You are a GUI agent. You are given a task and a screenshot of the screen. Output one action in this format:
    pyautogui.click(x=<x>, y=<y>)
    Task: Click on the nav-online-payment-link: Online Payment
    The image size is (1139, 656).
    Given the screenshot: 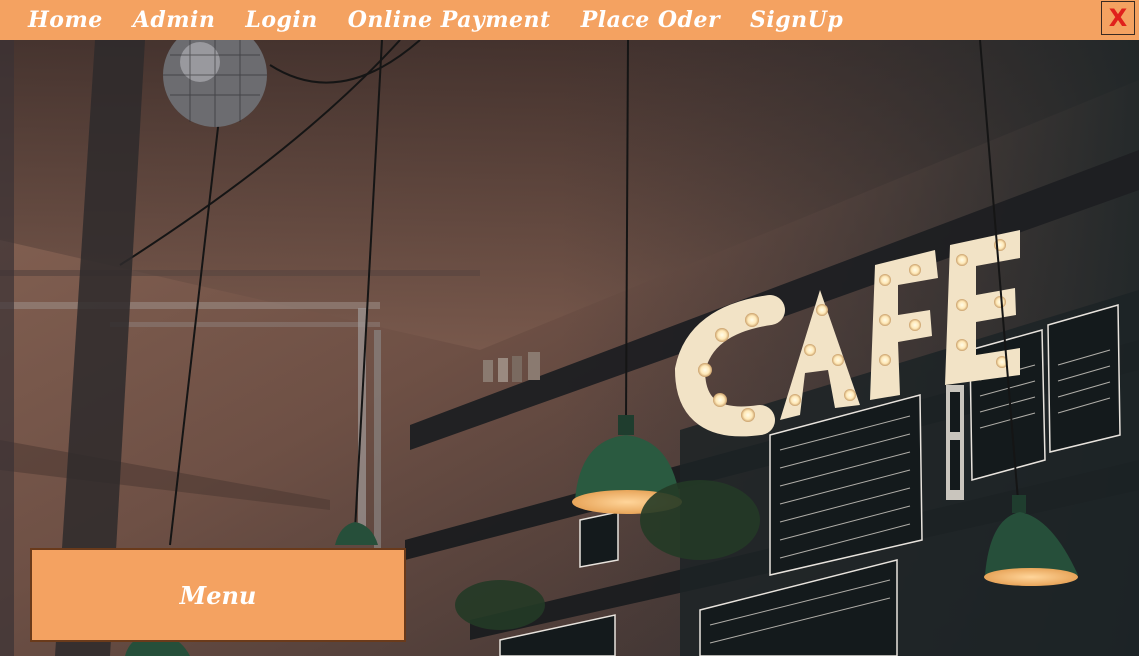 What is the action you would take?
    pyautogui.click(x=449, y=20)
    